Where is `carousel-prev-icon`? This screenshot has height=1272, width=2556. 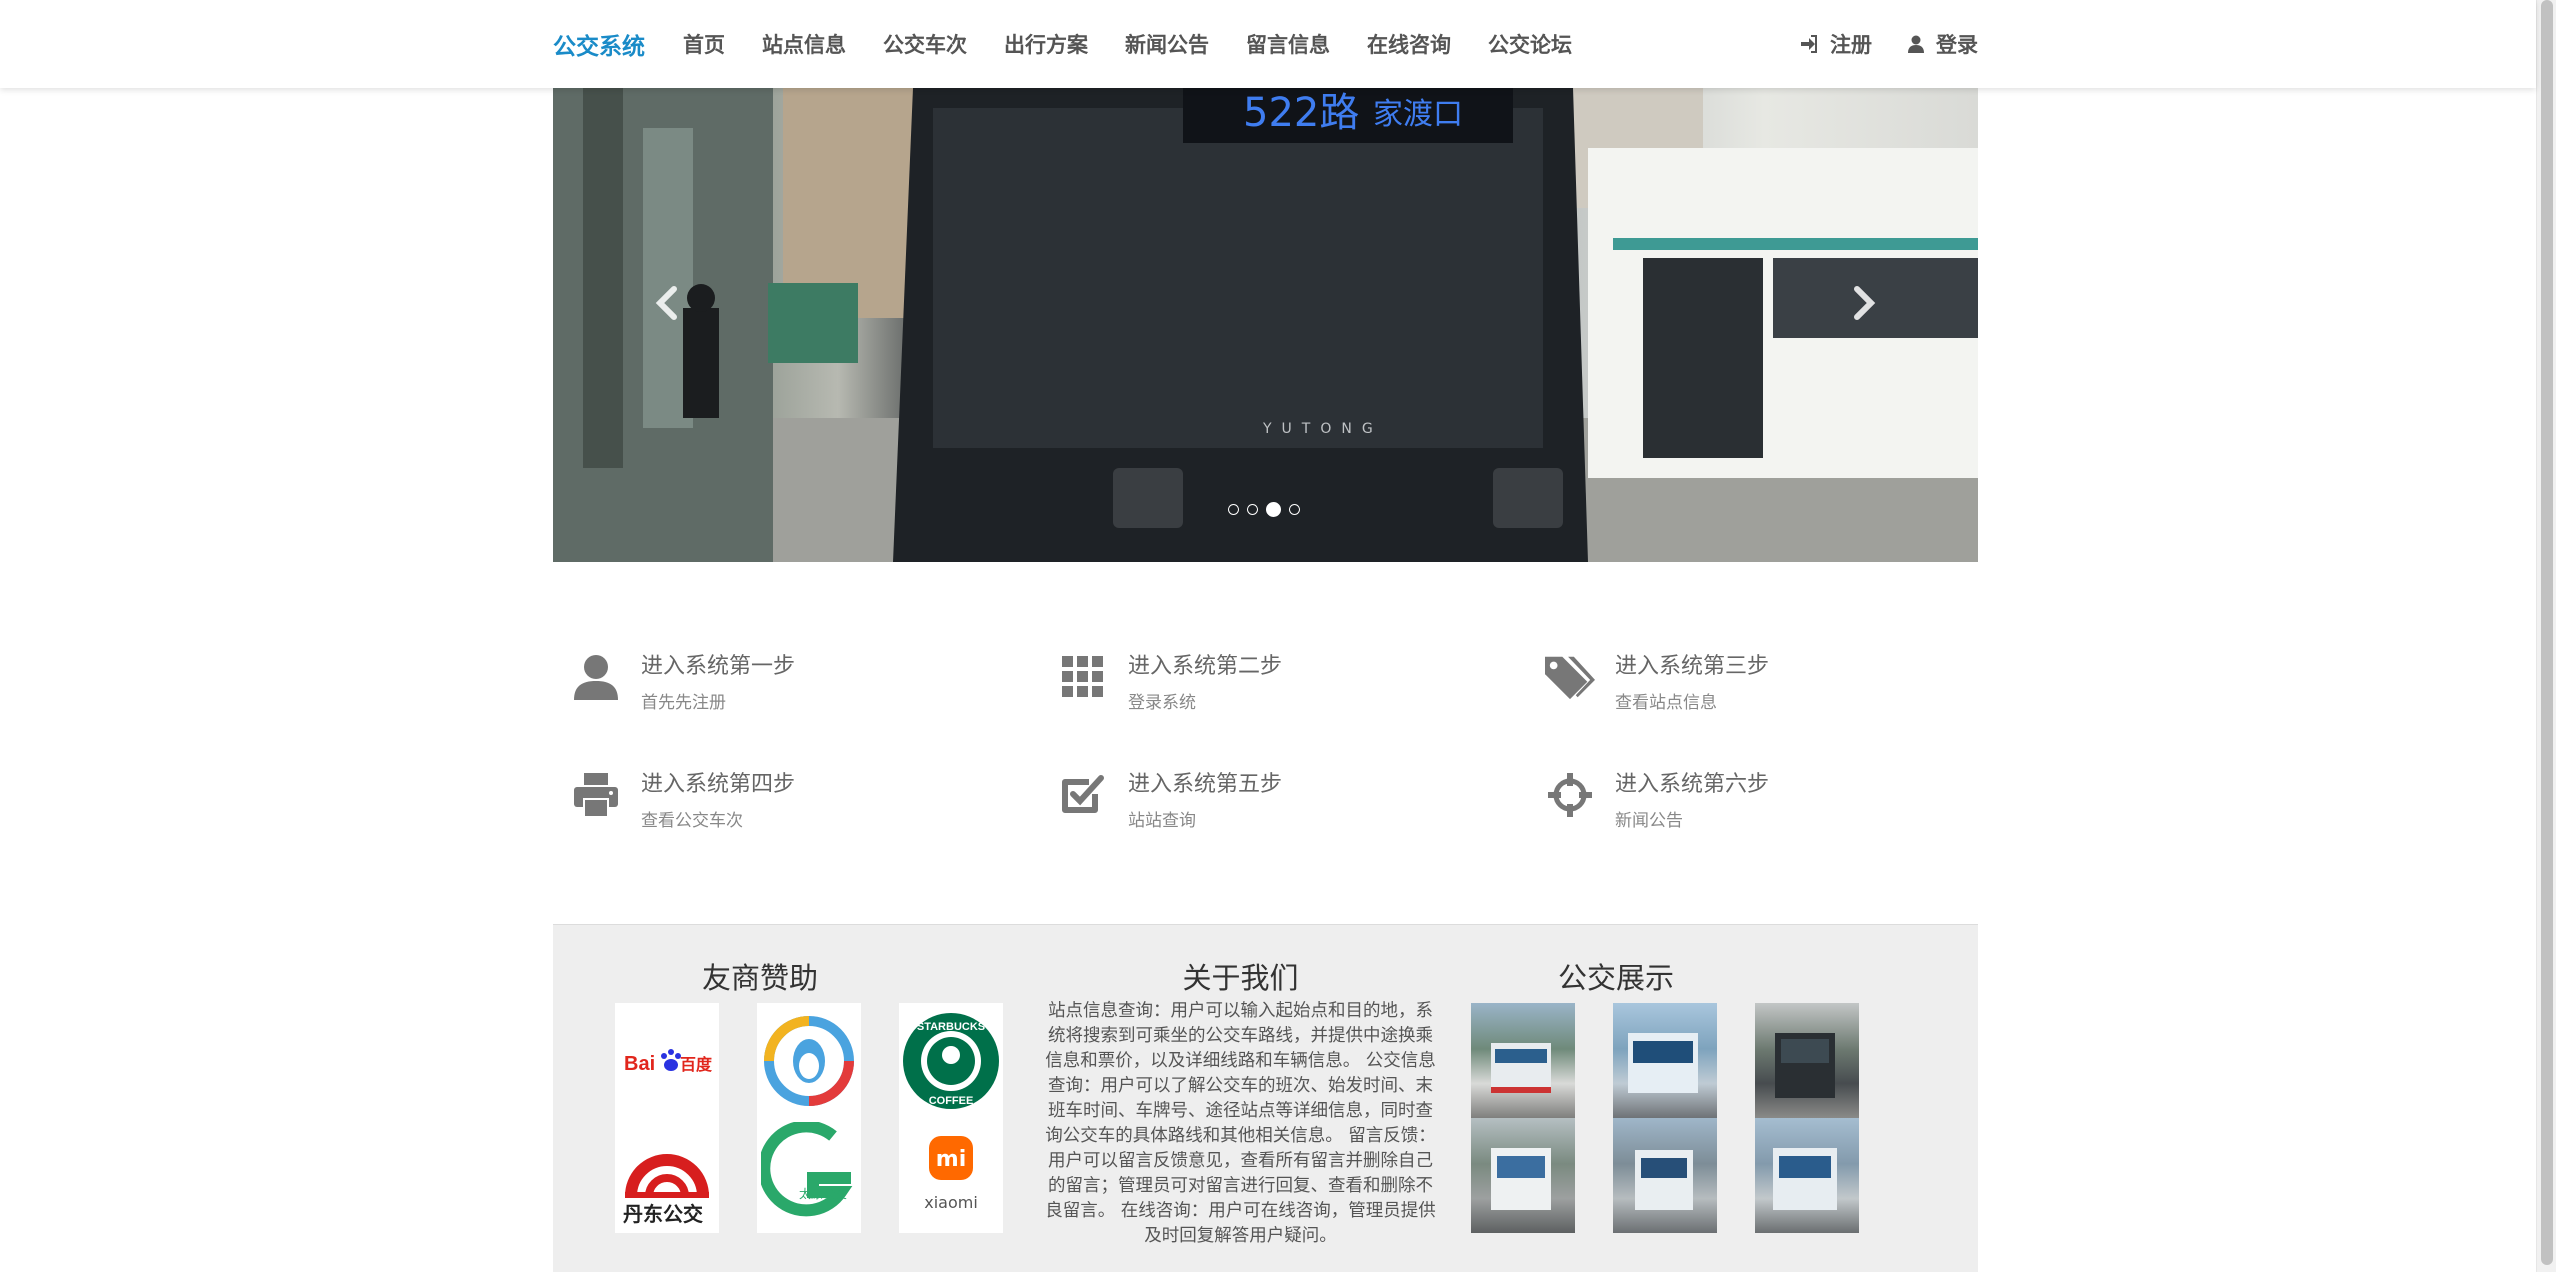
carousel-prev-icon is located at coordinates (668, 303).